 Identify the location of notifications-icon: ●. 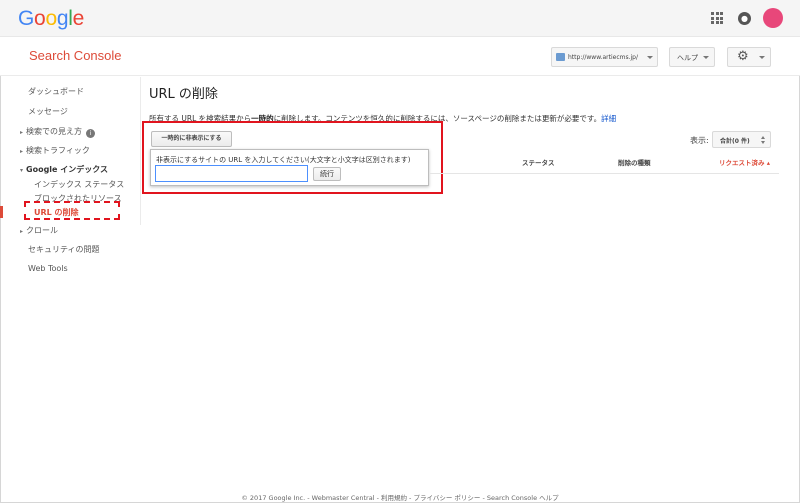
(744, 18).